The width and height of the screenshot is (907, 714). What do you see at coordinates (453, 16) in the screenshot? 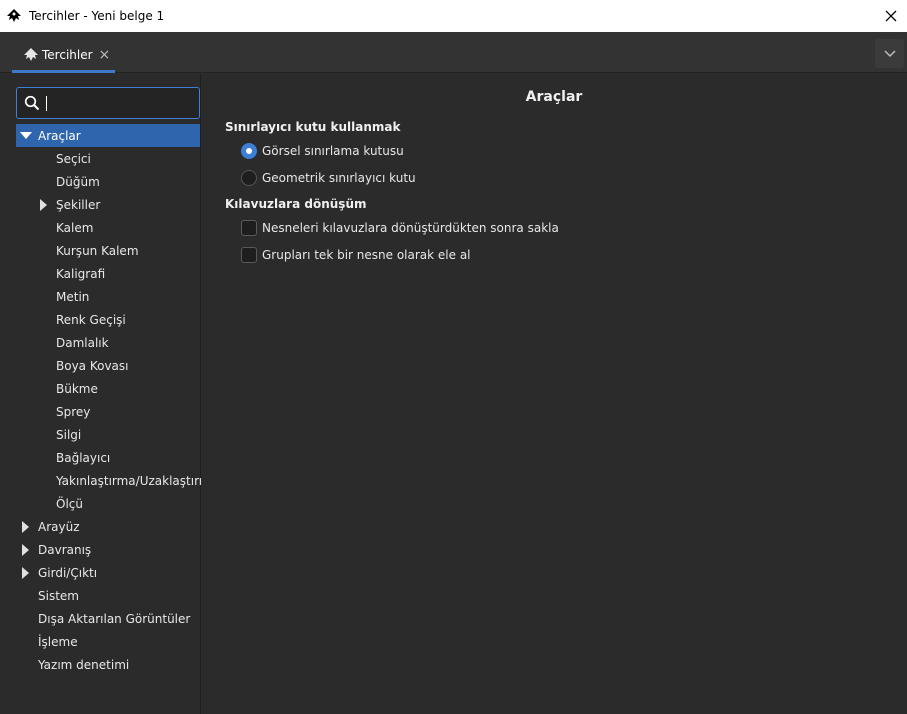
I see `title-bar: Tercihler - Yeni belge 1` at bounding box center [453, 16].